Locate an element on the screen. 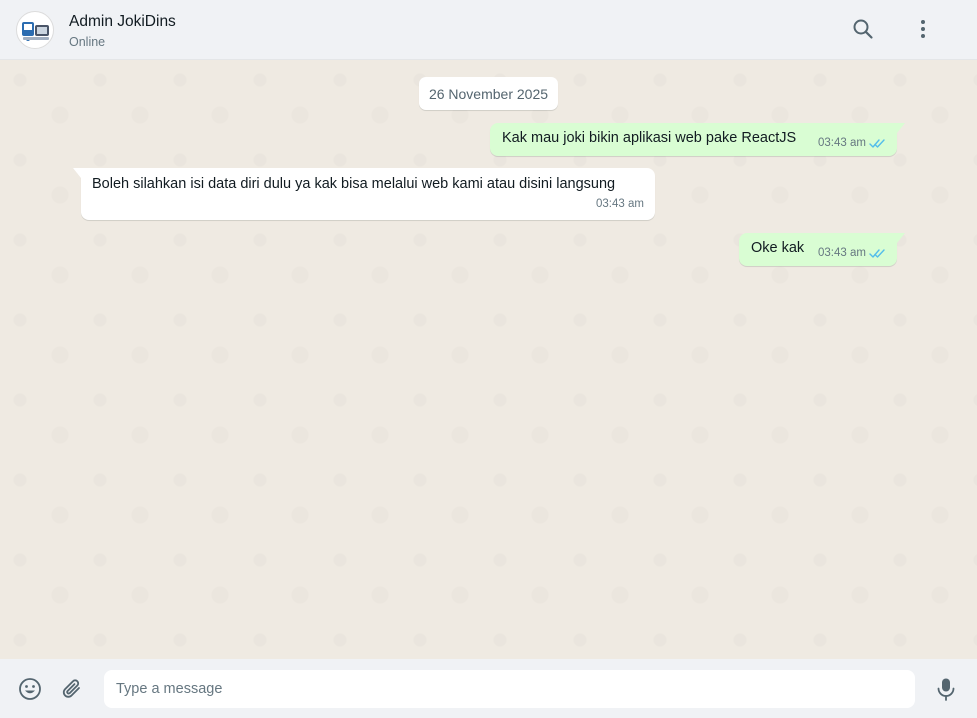  date-divider: 26 November 2025 is located at coordinates (488, 93).